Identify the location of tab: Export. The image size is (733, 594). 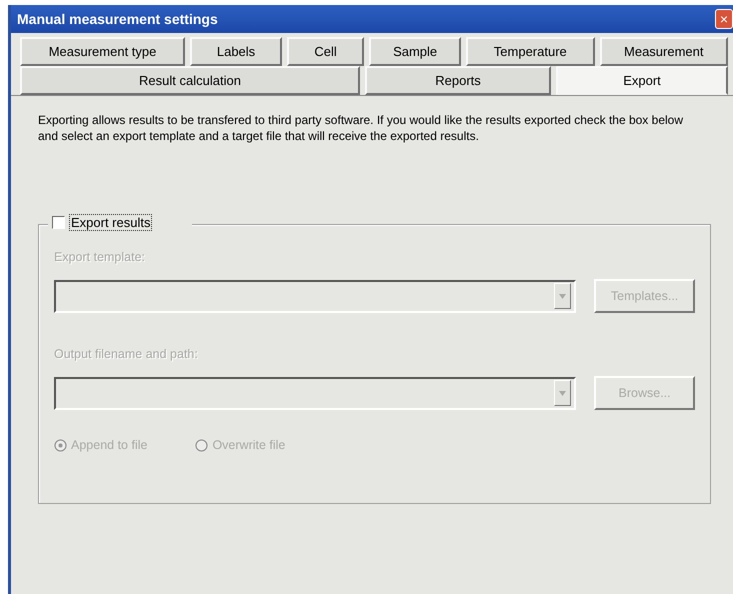
(642, 80).